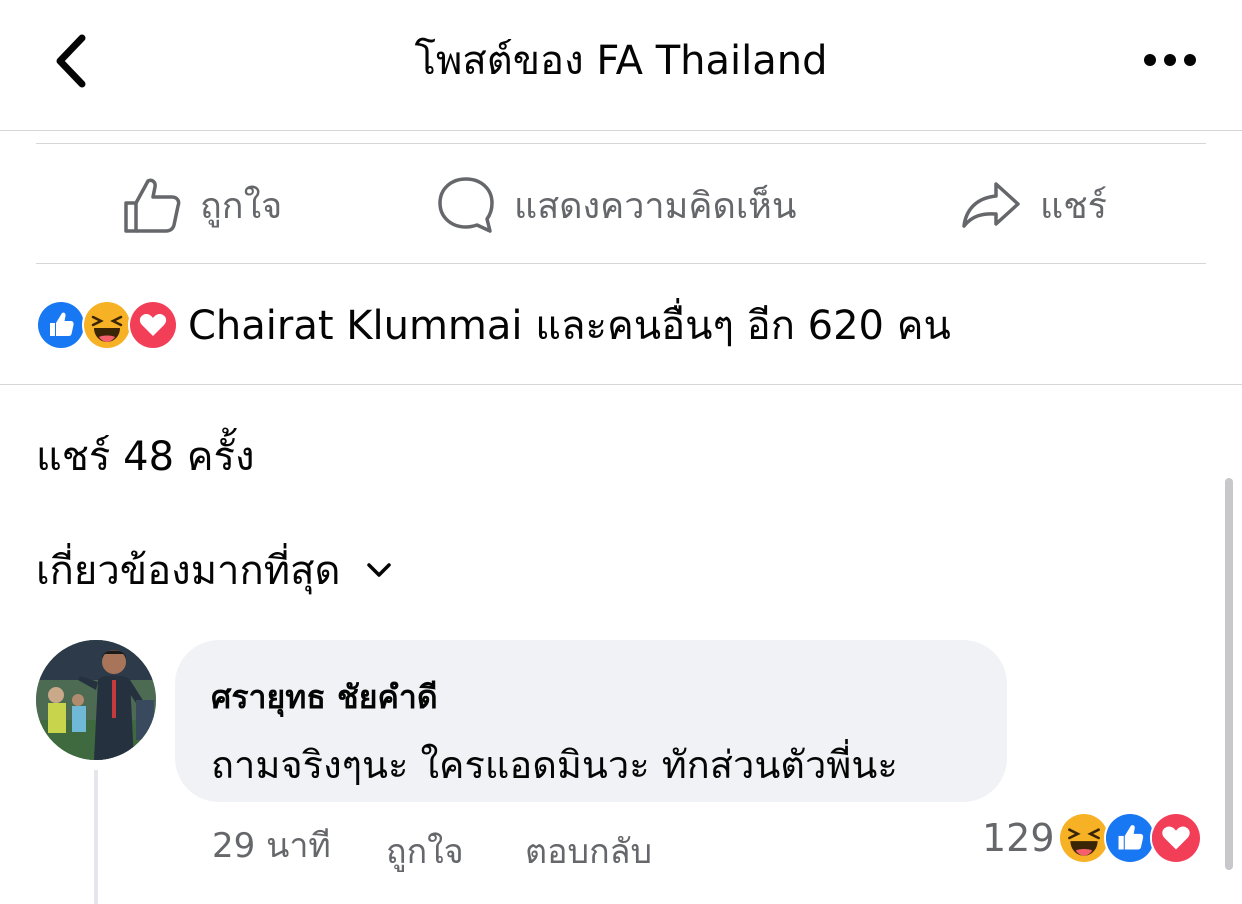  What do you see at coordinates (1033, 205) in the screenshot?
I see `share-button: แชร์` at bounding box center [1033, 205].